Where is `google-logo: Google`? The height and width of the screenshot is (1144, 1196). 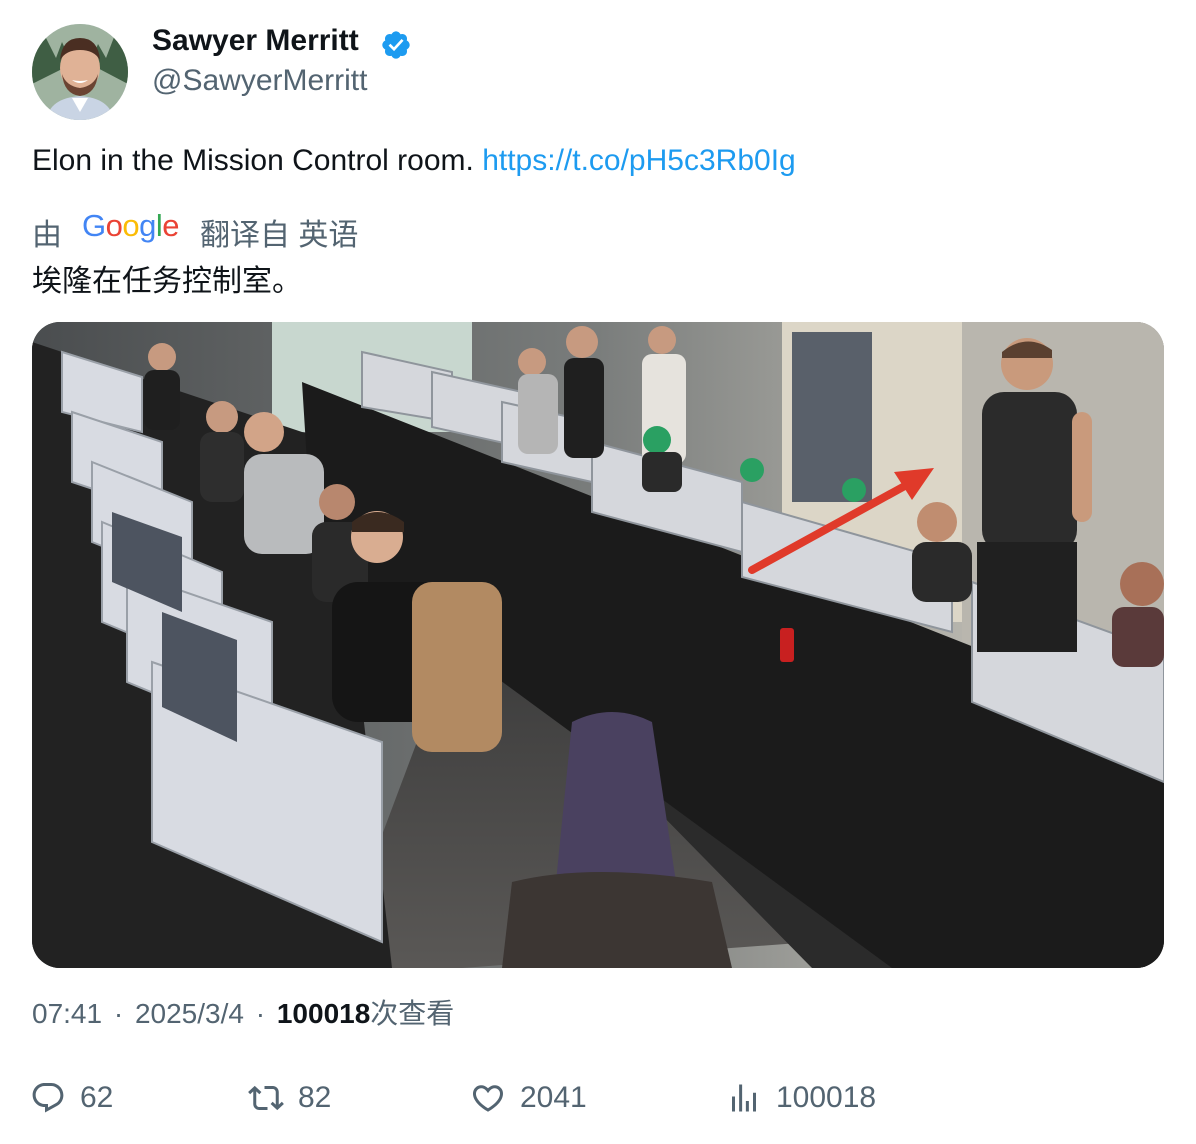 google-logo: Google is located at coordinates (131, 225).